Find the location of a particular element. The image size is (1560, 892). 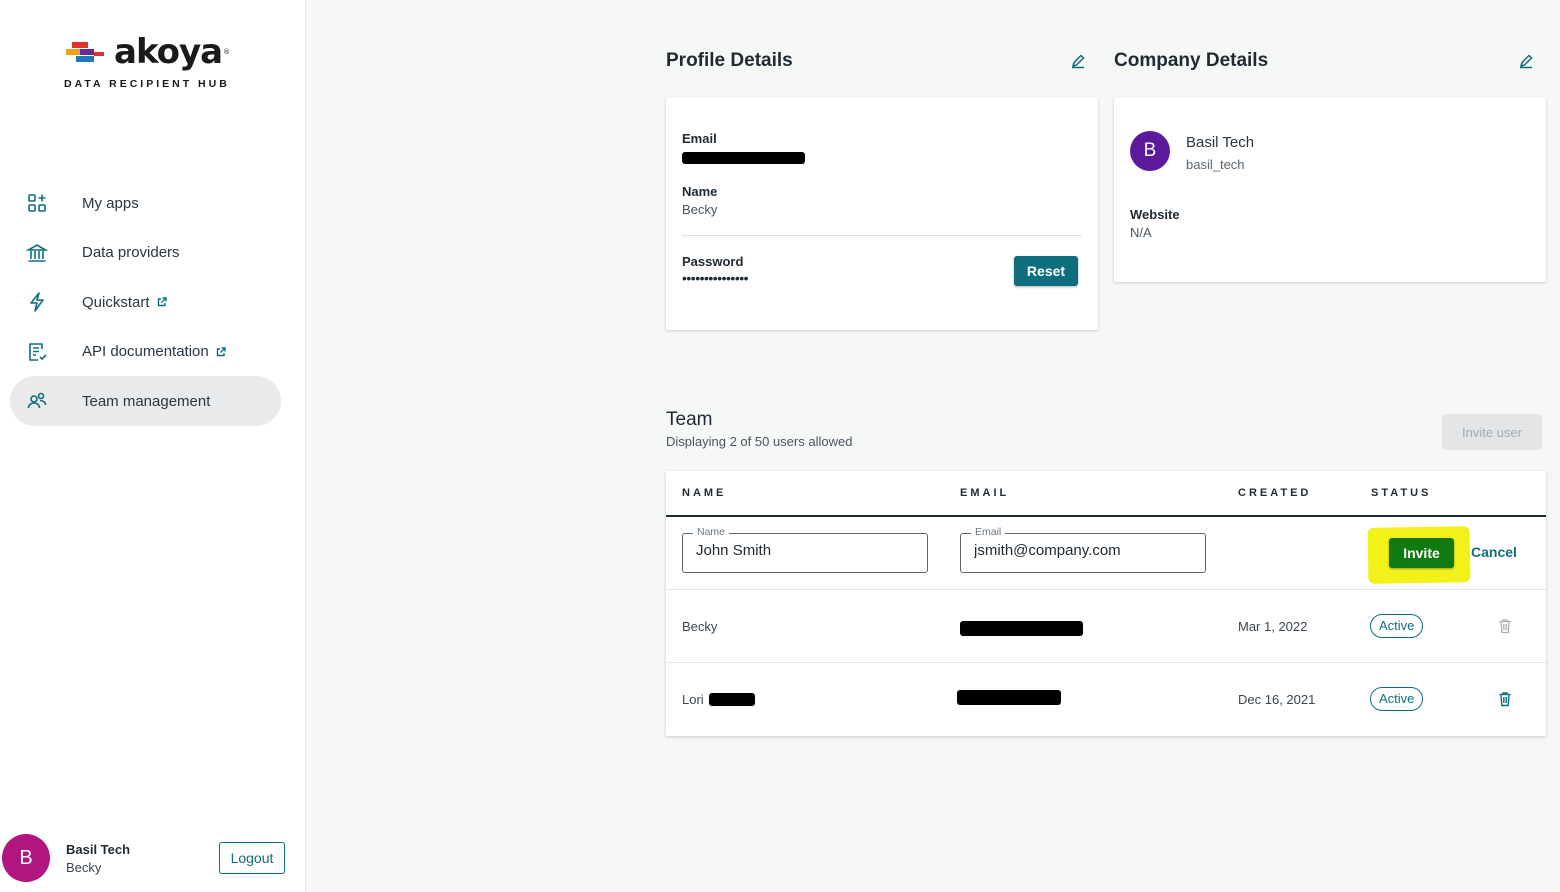

company-details-title: Company Details is located at coordinates (1191, 60).